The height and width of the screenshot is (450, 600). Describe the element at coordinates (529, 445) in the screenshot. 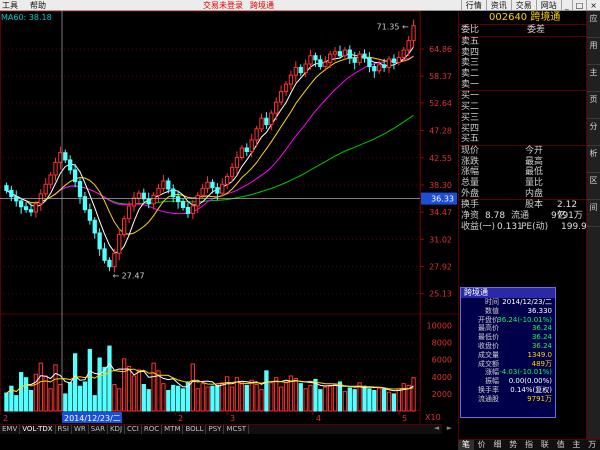

I see `bottom-tab: 指` at that location.